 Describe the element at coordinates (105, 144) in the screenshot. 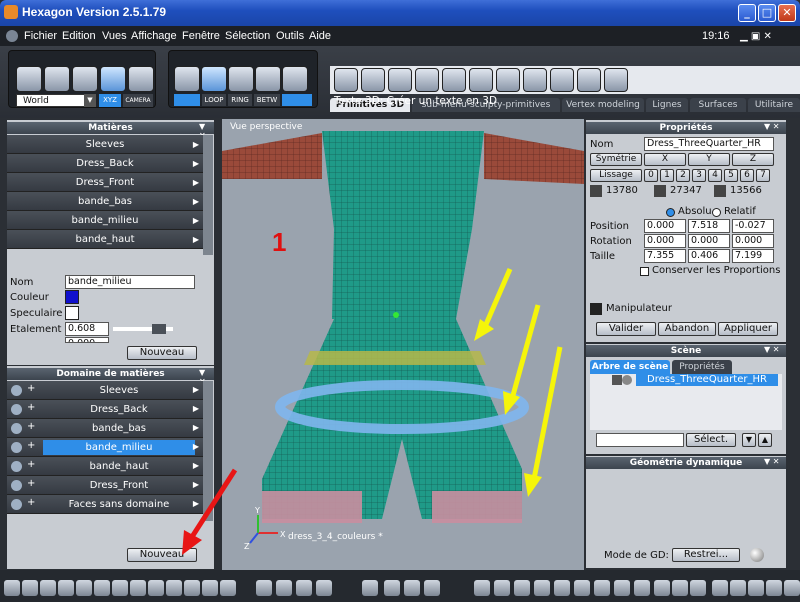

I see `material-item: Sleeves ▶` at that location.